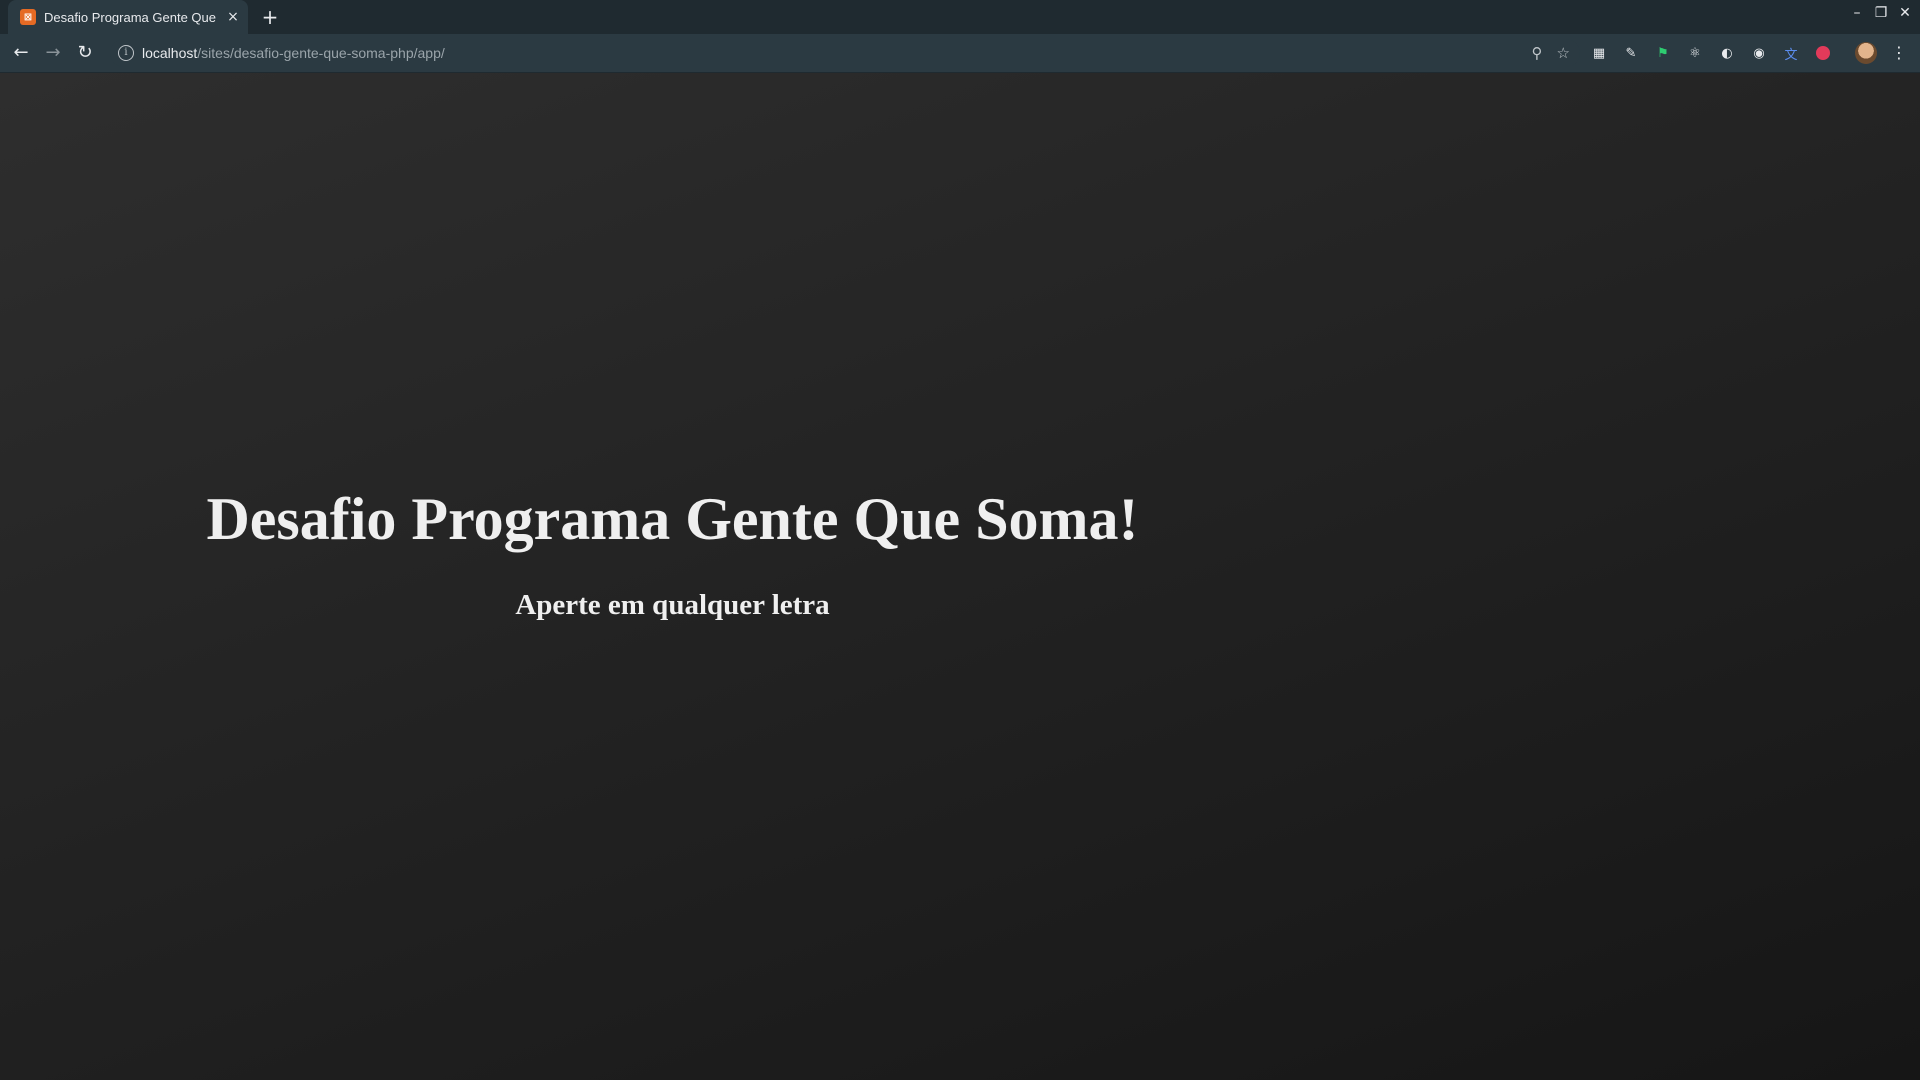 The image size is (1920, 1080). What do you see at coordinates (1791, 53) in the screenshot?
I see `extension-7-icon: 文` at bounding box center [1791, 53].